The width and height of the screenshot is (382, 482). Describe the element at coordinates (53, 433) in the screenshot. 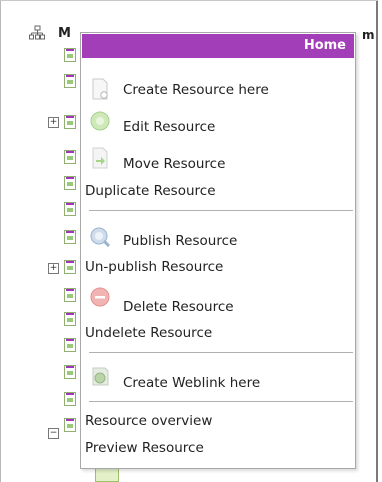

I see `collapse-toggle: −` at that location.